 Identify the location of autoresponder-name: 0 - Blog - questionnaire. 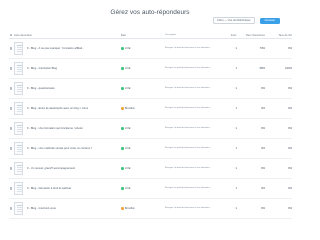
(41, 88).